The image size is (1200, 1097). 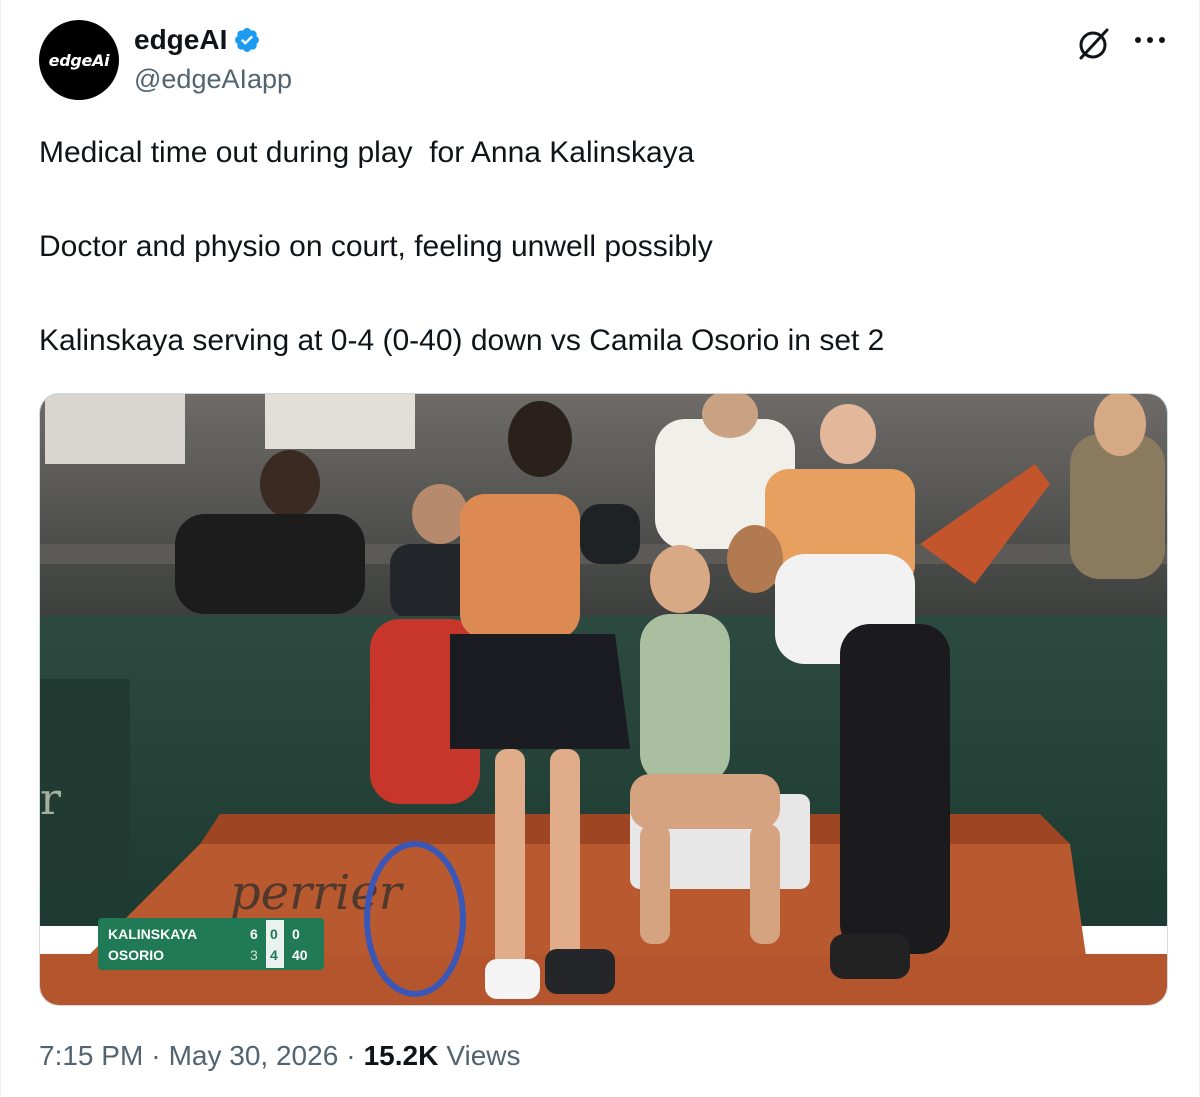 I want to click on author-avatar: edgeAi, so click(x=79, y=60).